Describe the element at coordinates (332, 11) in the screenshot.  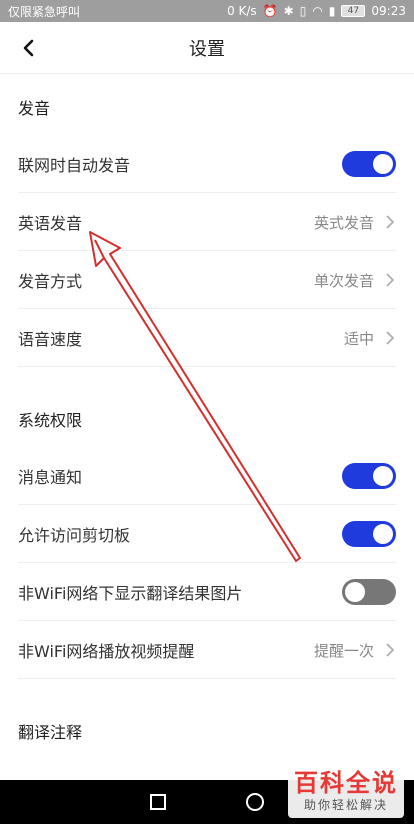
I see `signal-icon: ▮` at that location.